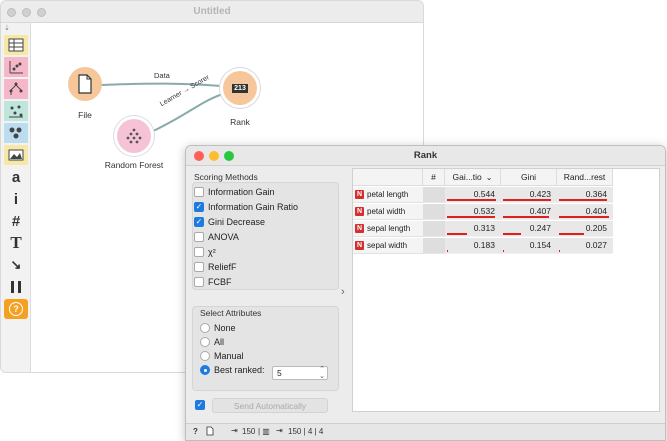  Describe the element at coordinates (425, 431) in the screenshot. I see `status-bar: ? ⇥ 150 | ▥ ⇥ 150 | 4 | 4` at that location.